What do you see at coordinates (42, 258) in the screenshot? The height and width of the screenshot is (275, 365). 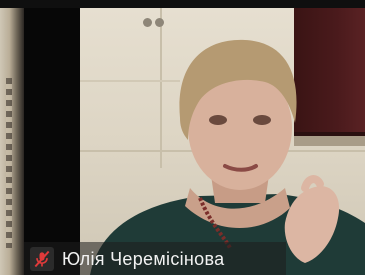 I see `microphone-muted-icon` at bounding box center [42, 258].